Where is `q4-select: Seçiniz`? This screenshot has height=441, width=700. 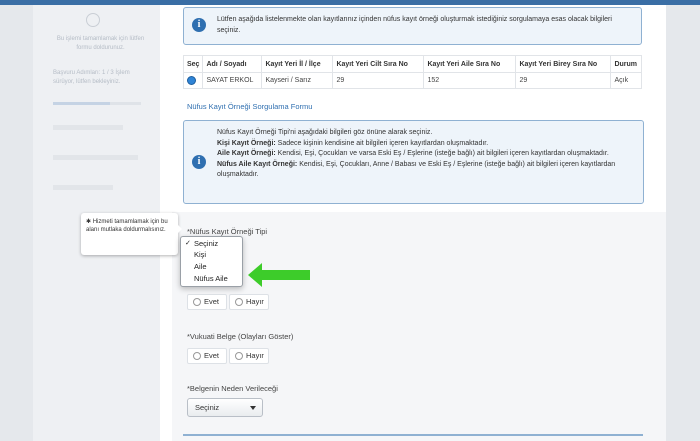
q4-select: Seçiniz is located at coordinates (225, 407).